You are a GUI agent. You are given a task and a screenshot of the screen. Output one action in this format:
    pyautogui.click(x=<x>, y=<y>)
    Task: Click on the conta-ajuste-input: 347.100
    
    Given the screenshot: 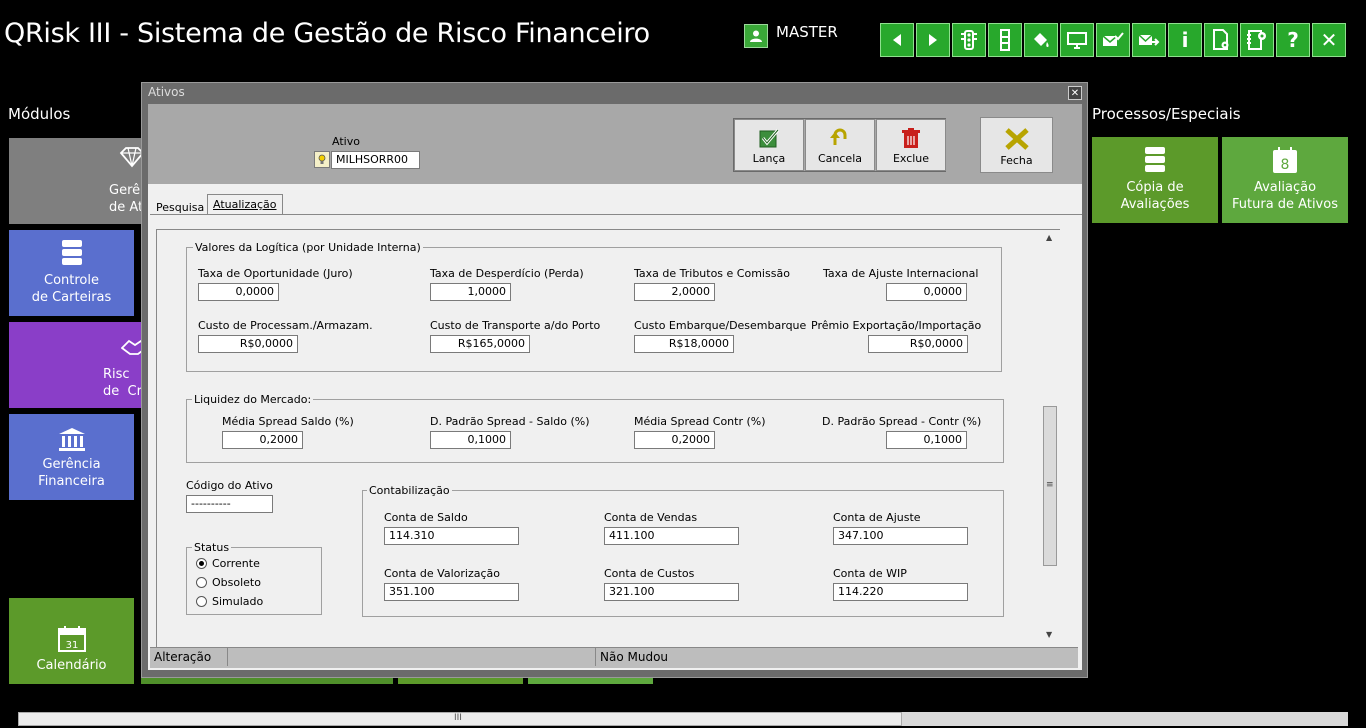 What is the action you would take?
    pyautogui.click(x=900, y=536)
    